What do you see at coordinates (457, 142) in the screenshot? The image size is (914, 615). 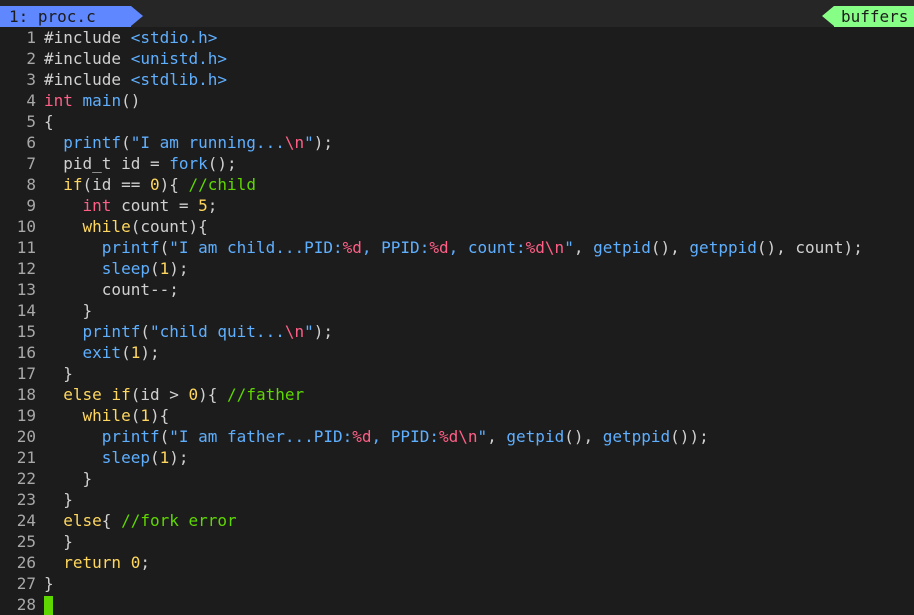 I see `code-line: 6 printf("I am running...\n");` at bounding box center [457, 142].